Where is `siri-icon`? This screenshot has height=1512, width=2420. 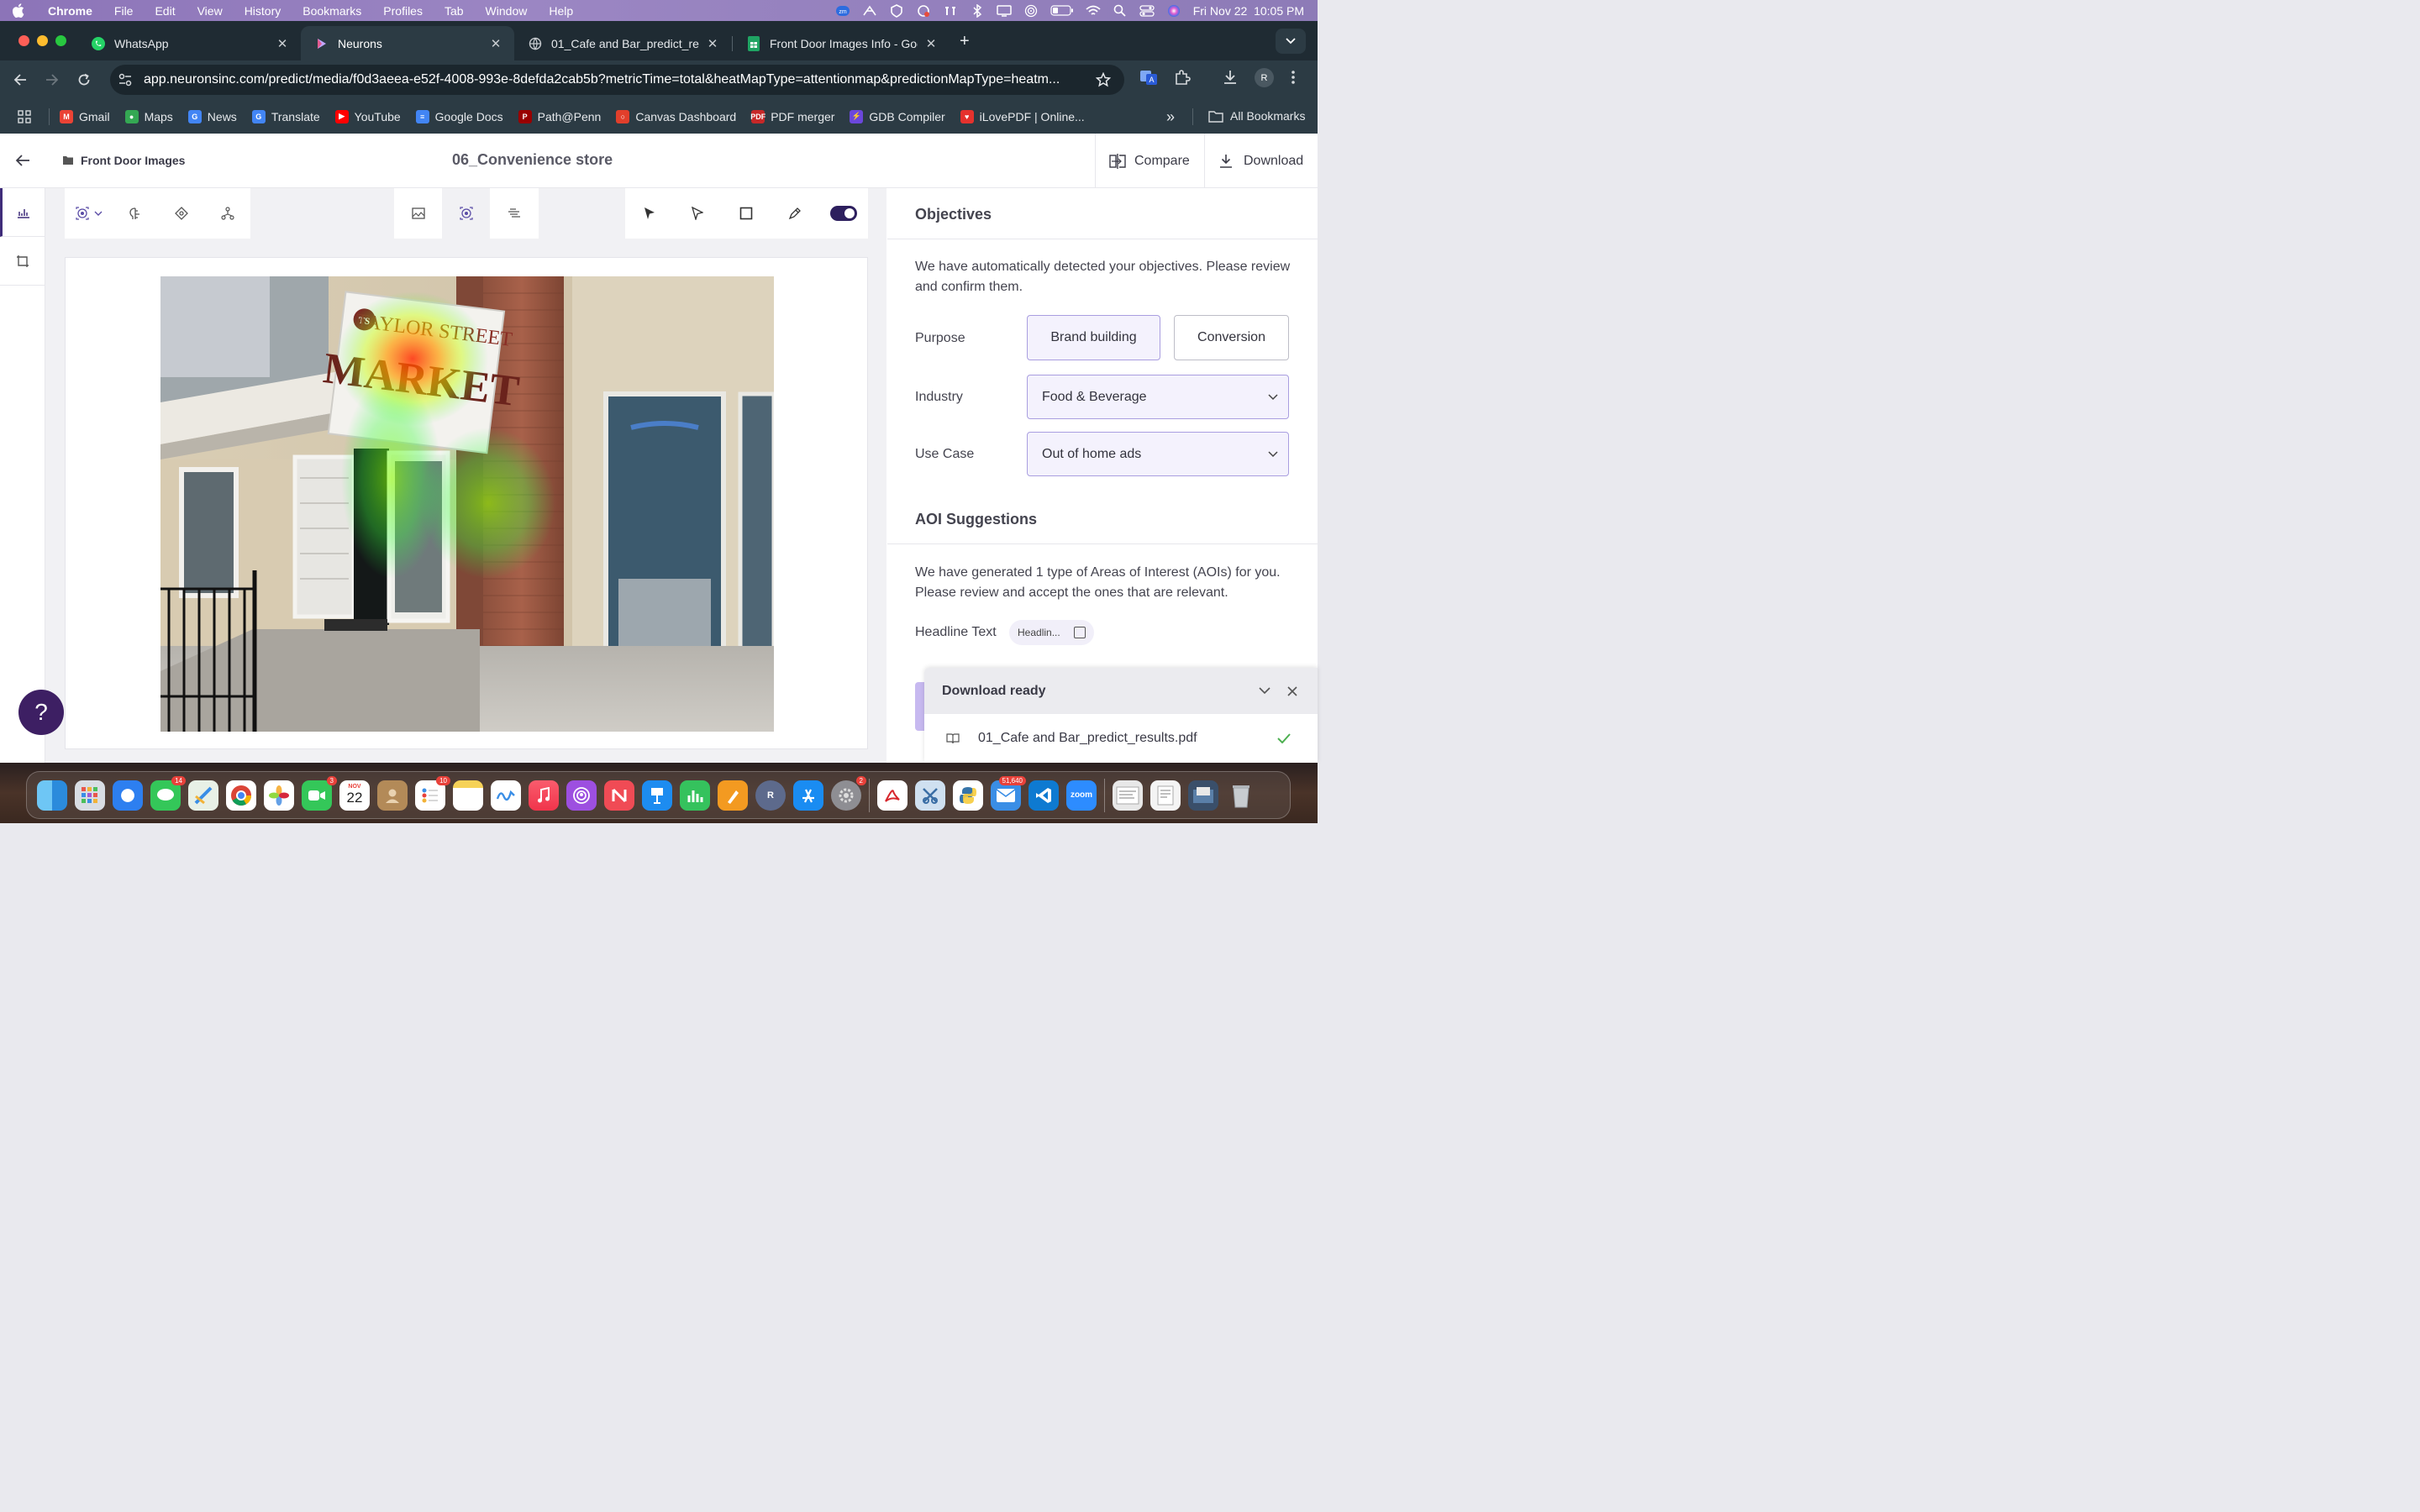 siri-icon is located at coordinates (1173, 10).